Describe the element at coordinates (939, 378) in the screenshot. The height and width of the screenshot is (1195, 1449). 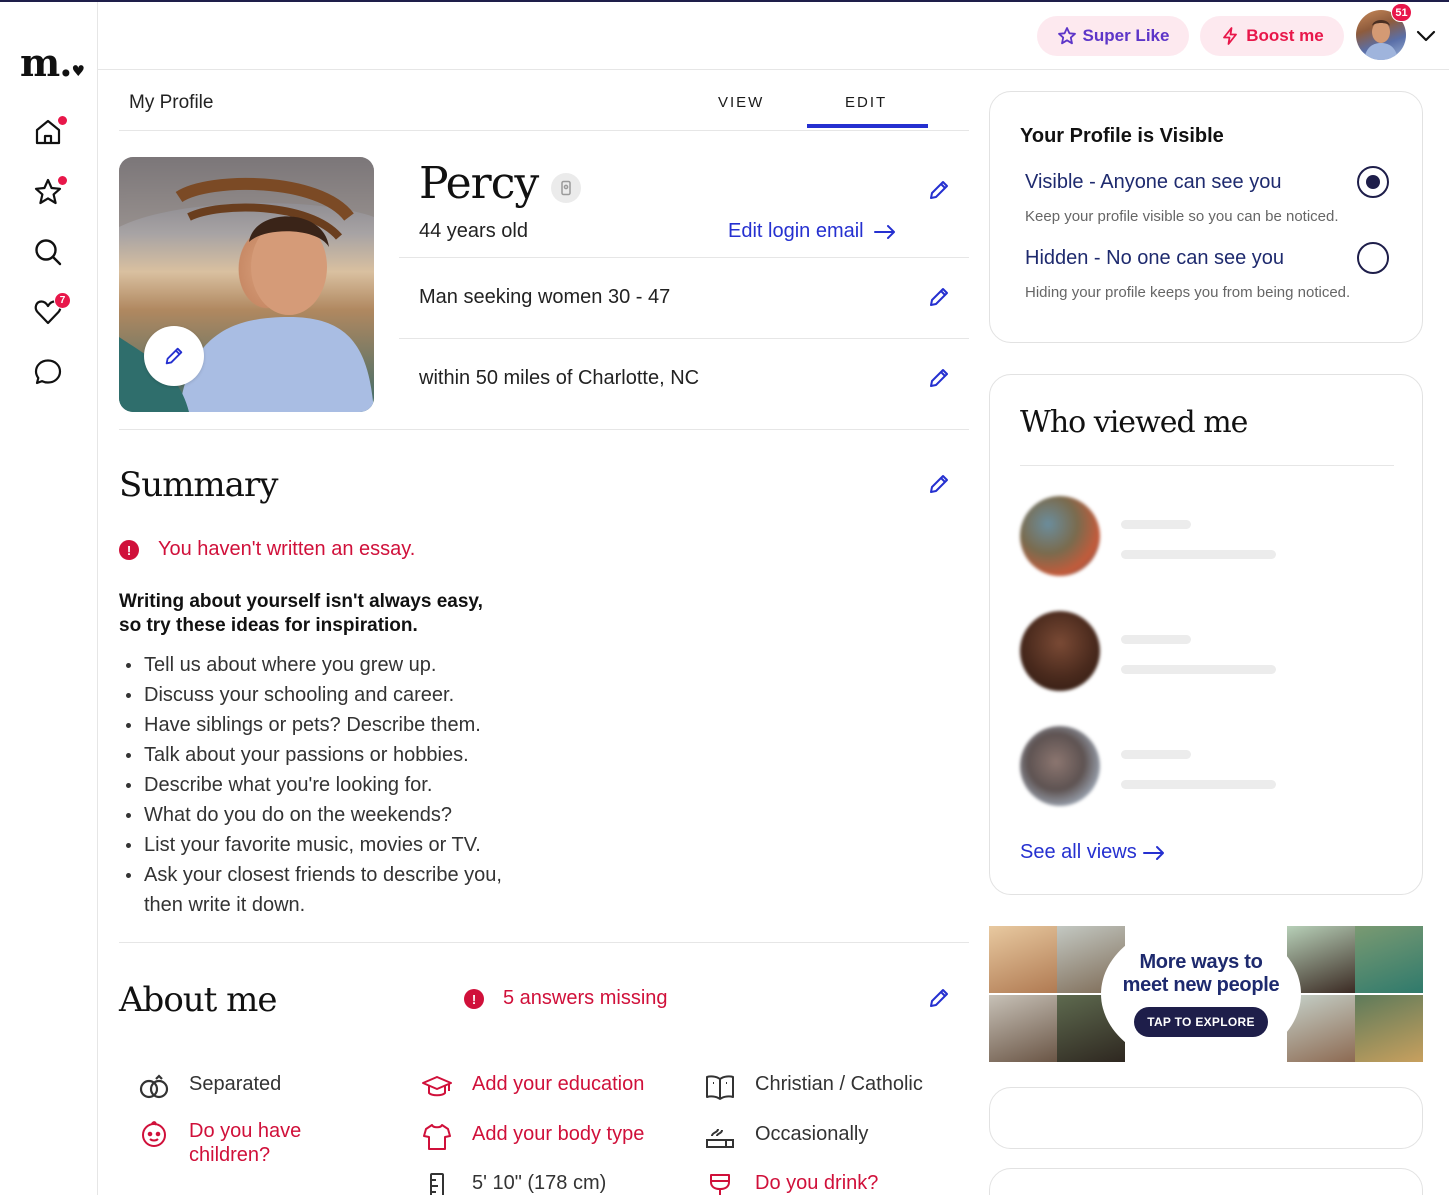
I see `edit-location-pencil-icon` at that location.